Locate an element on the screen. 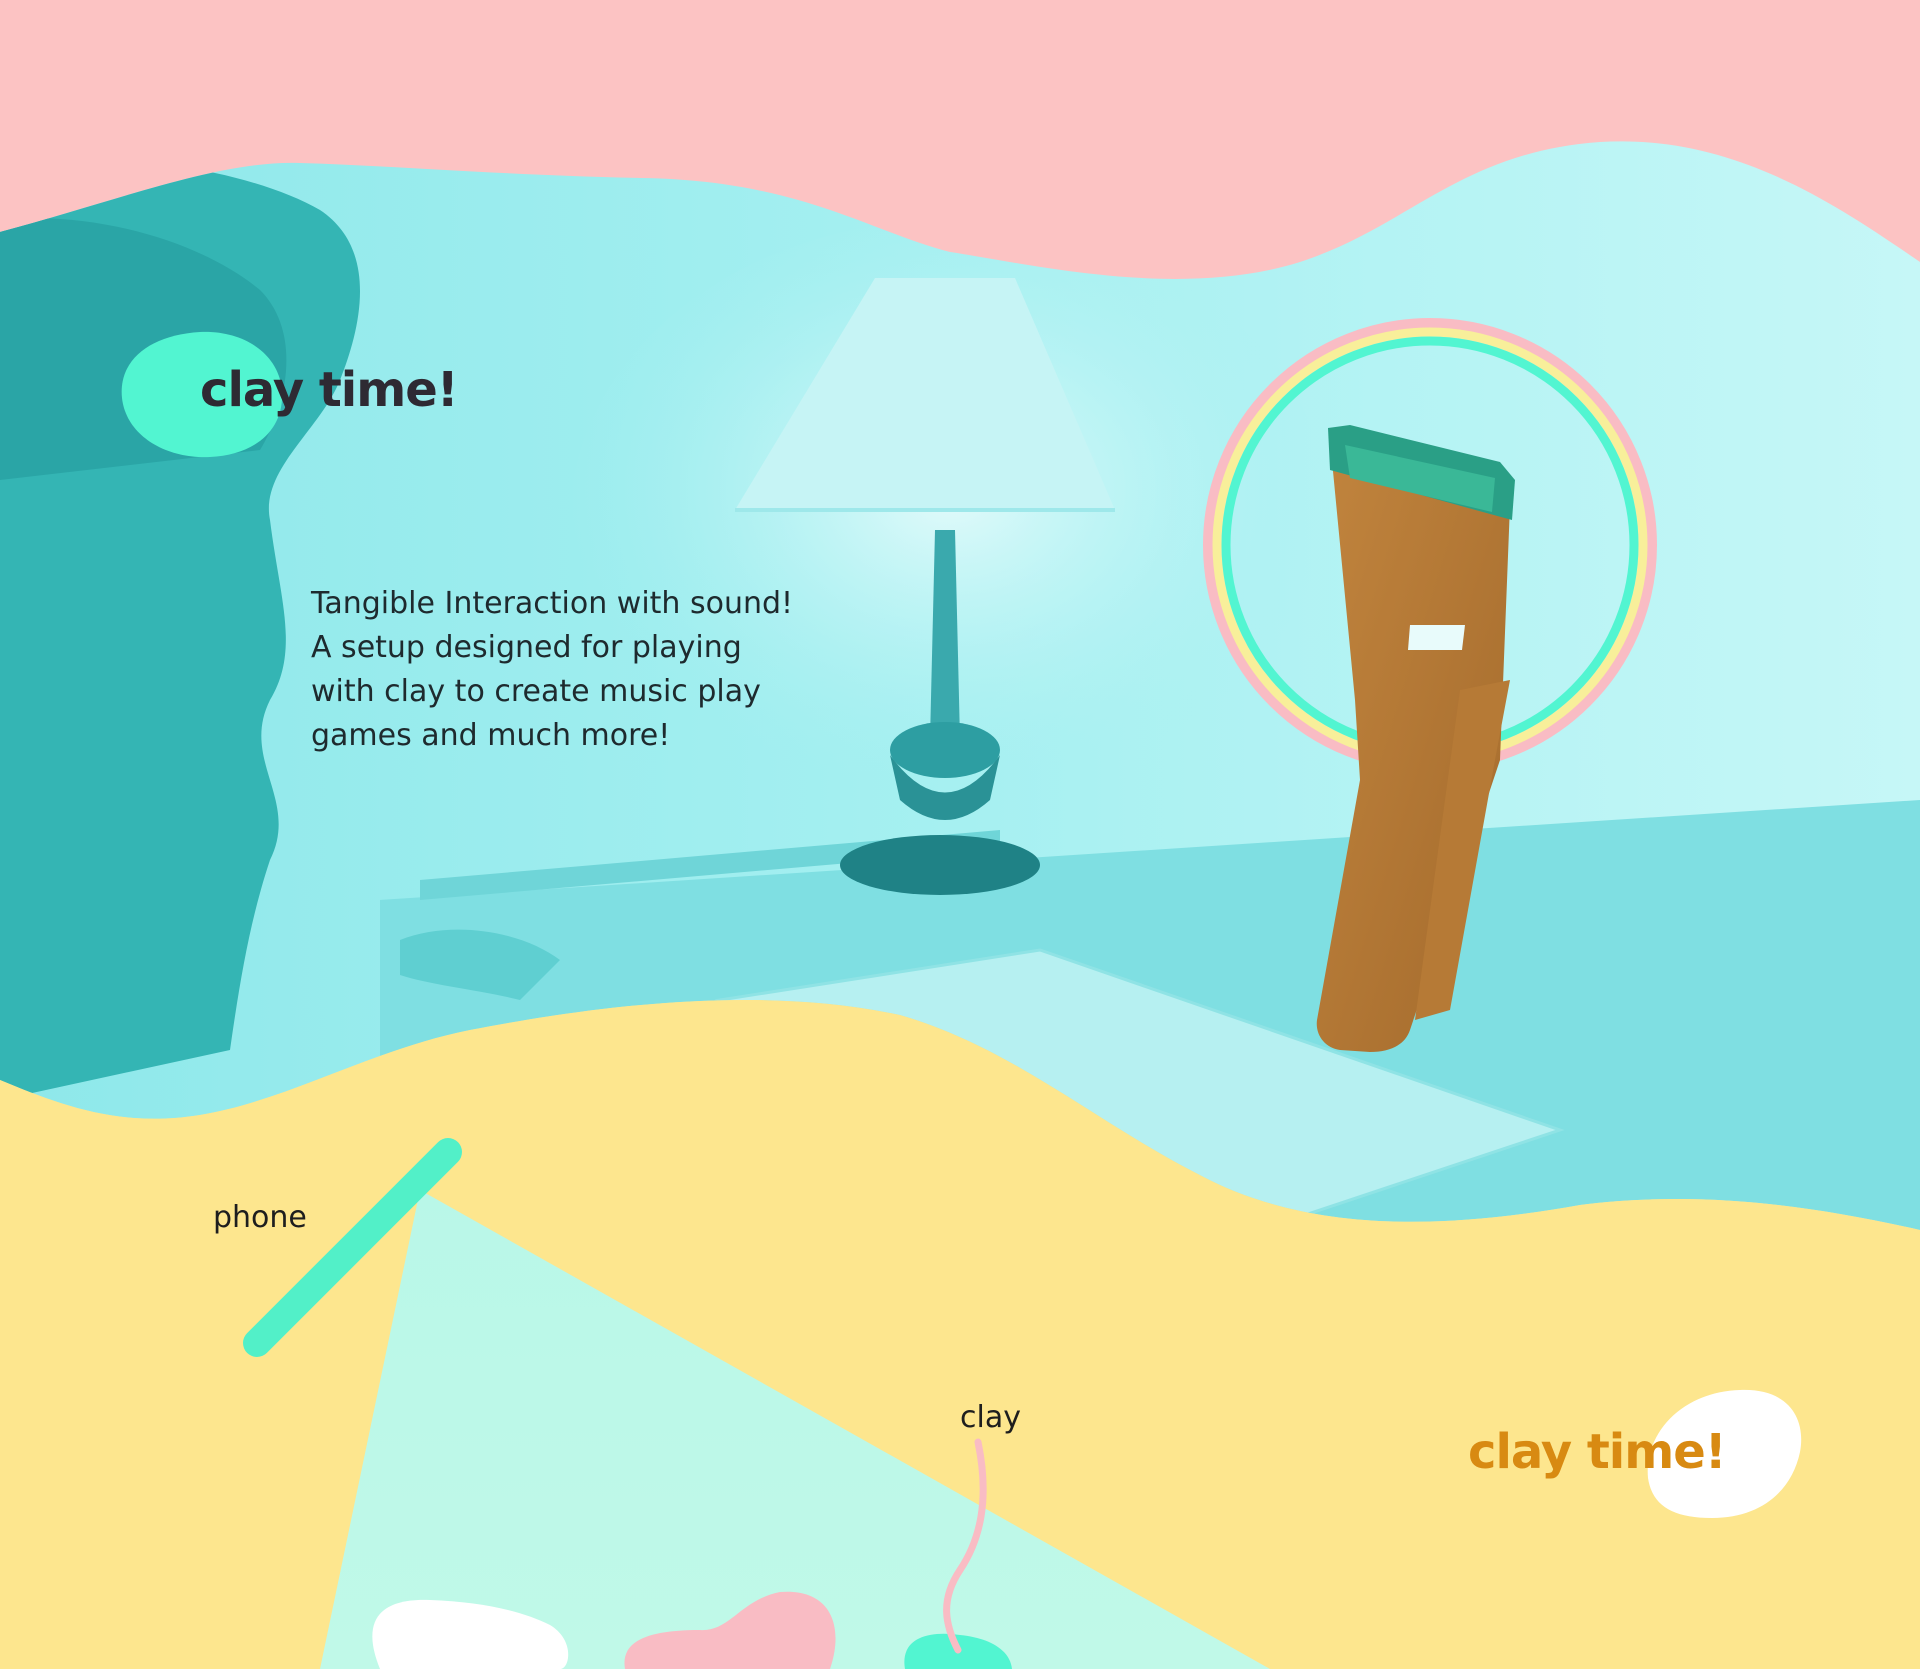 This screenshot has width=1920, height=1669. title-clay-time-bottom: clay time! is located at coordinates (1597, 1452).